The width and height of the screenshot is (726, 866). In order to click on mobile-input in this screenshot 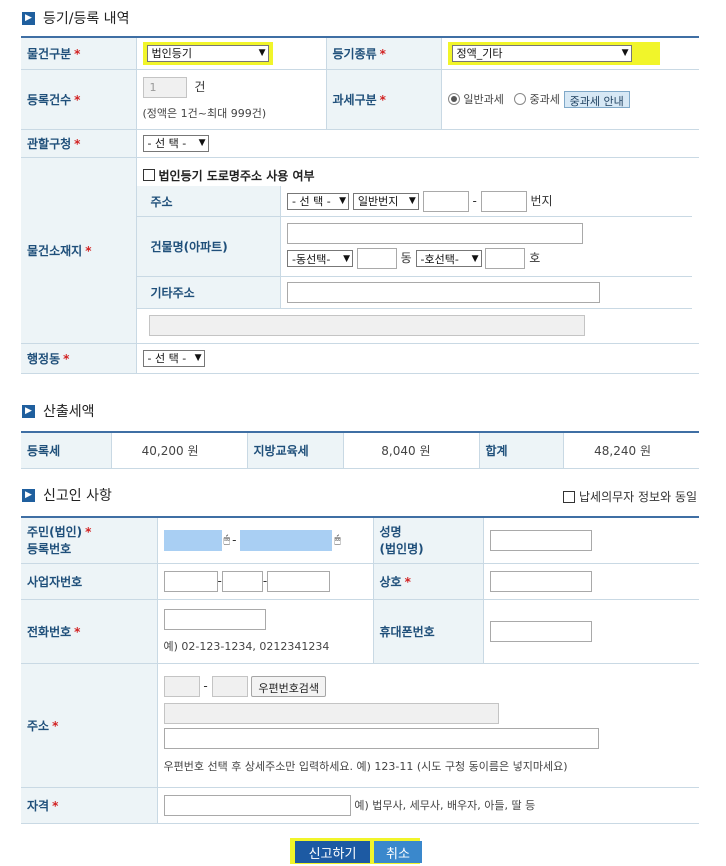, I will do `click(540, 631)`.